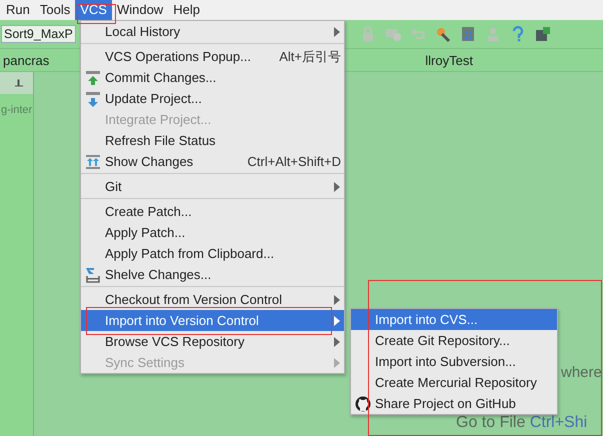 The height and width of the screenshot is (436, 603). What do you see at coordinates (363, 404) in the screenshot?
I see `github-icon` at bounding box center [363, 404].